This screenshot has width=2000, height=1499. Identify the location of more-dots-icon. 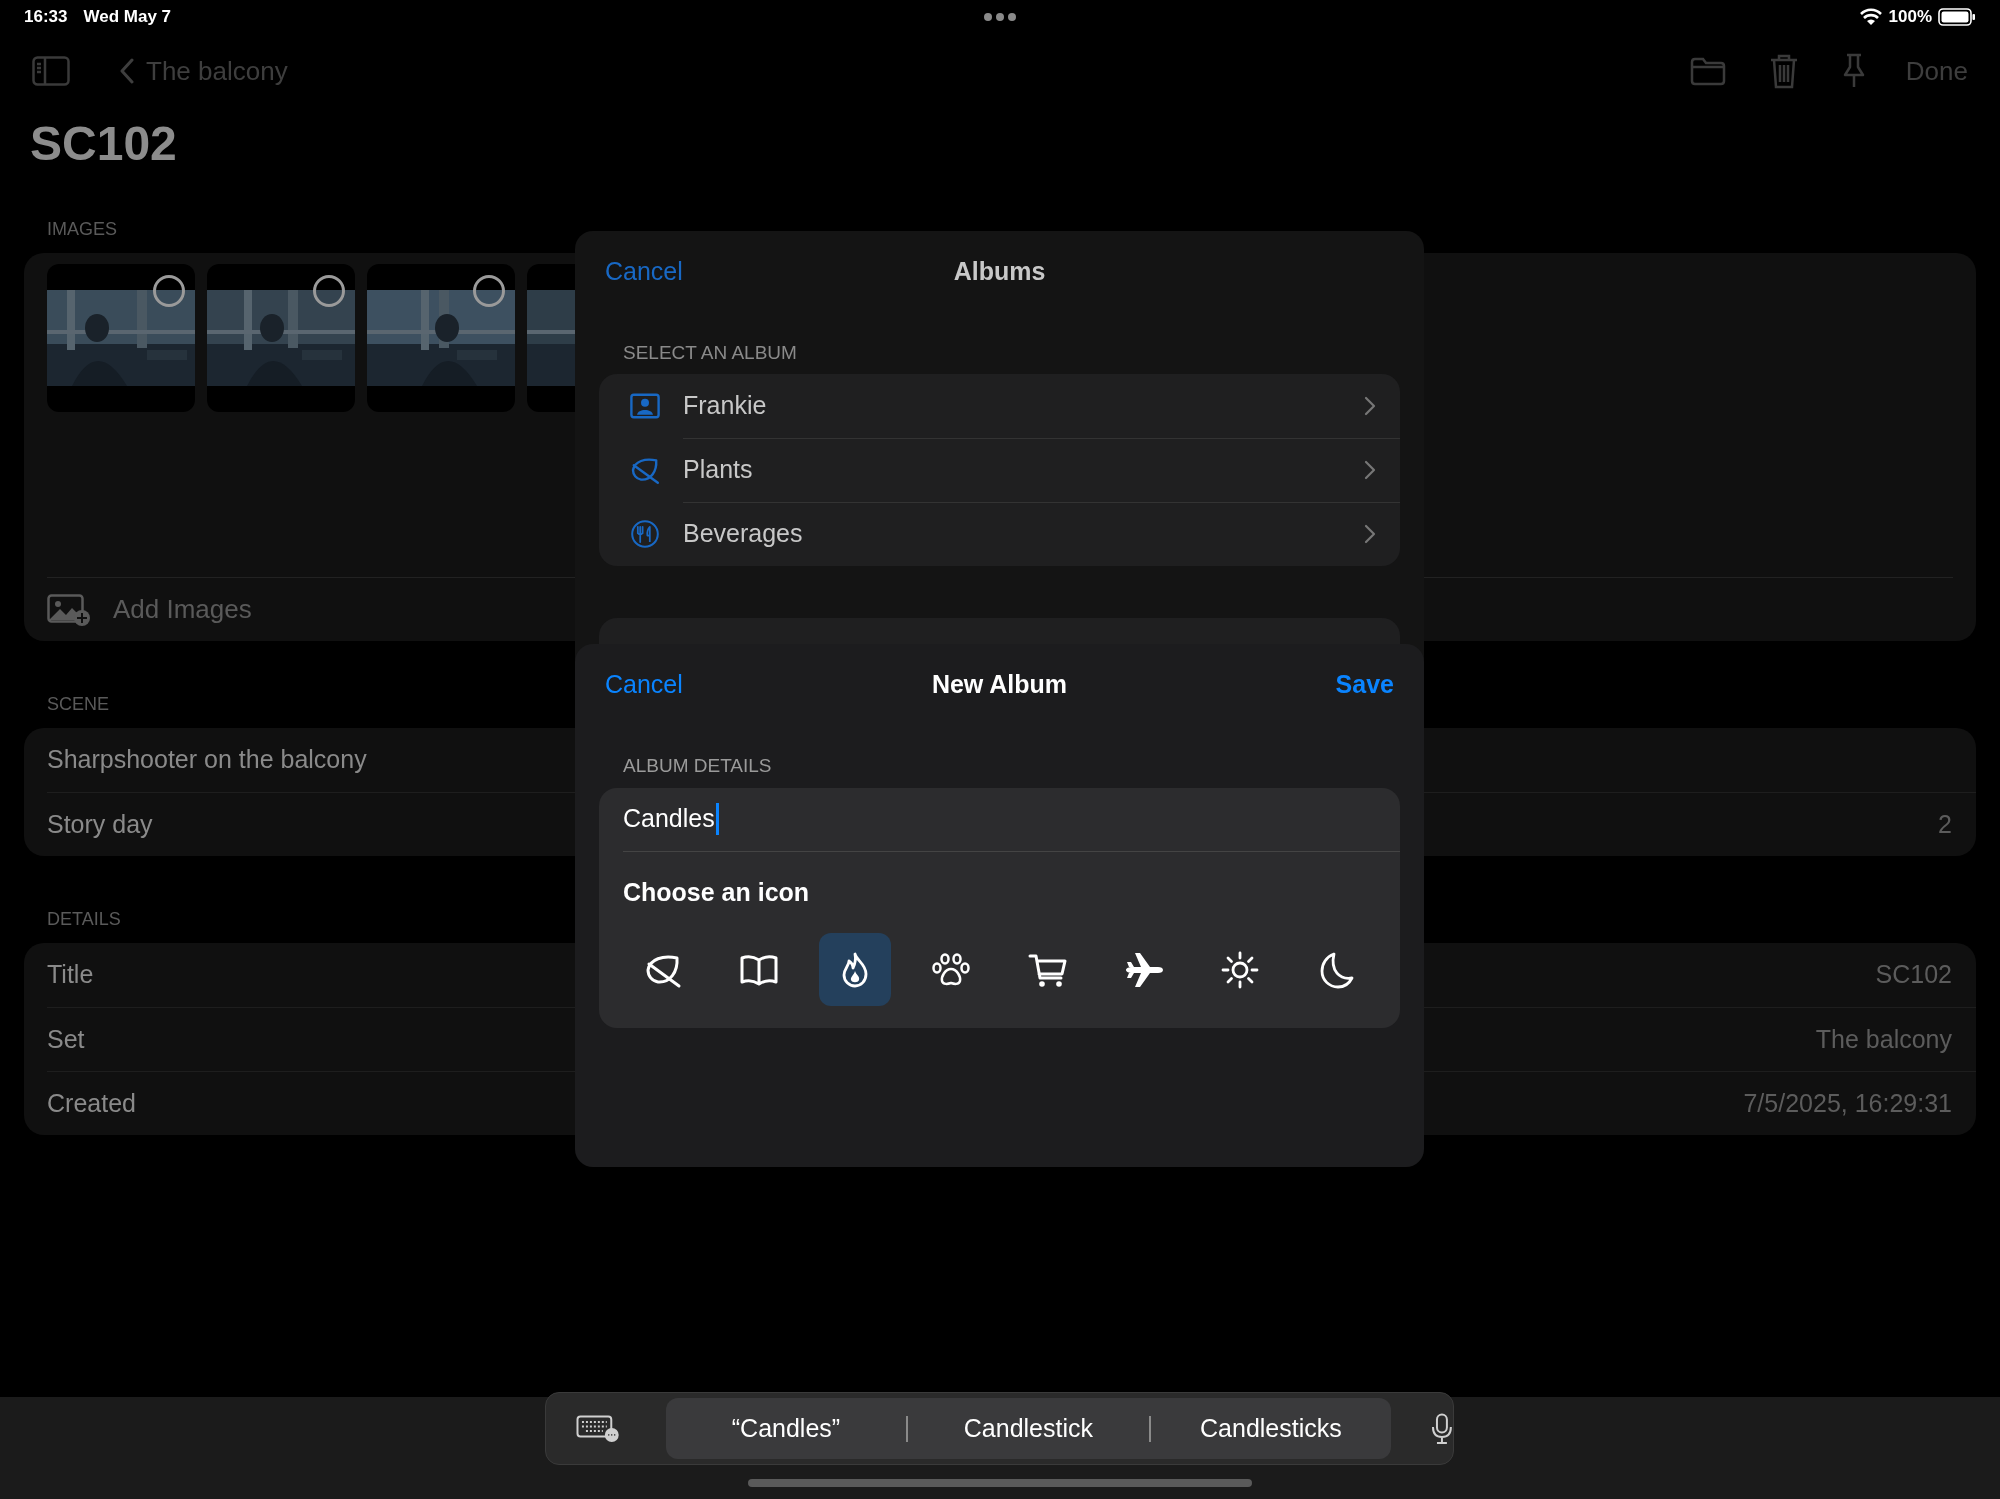
(1000, 17).